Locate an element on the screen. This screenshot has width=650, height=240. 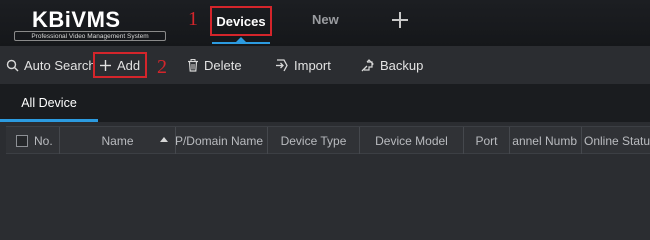
auto-search-button: Auto Search is located at coordinates (51, 65).